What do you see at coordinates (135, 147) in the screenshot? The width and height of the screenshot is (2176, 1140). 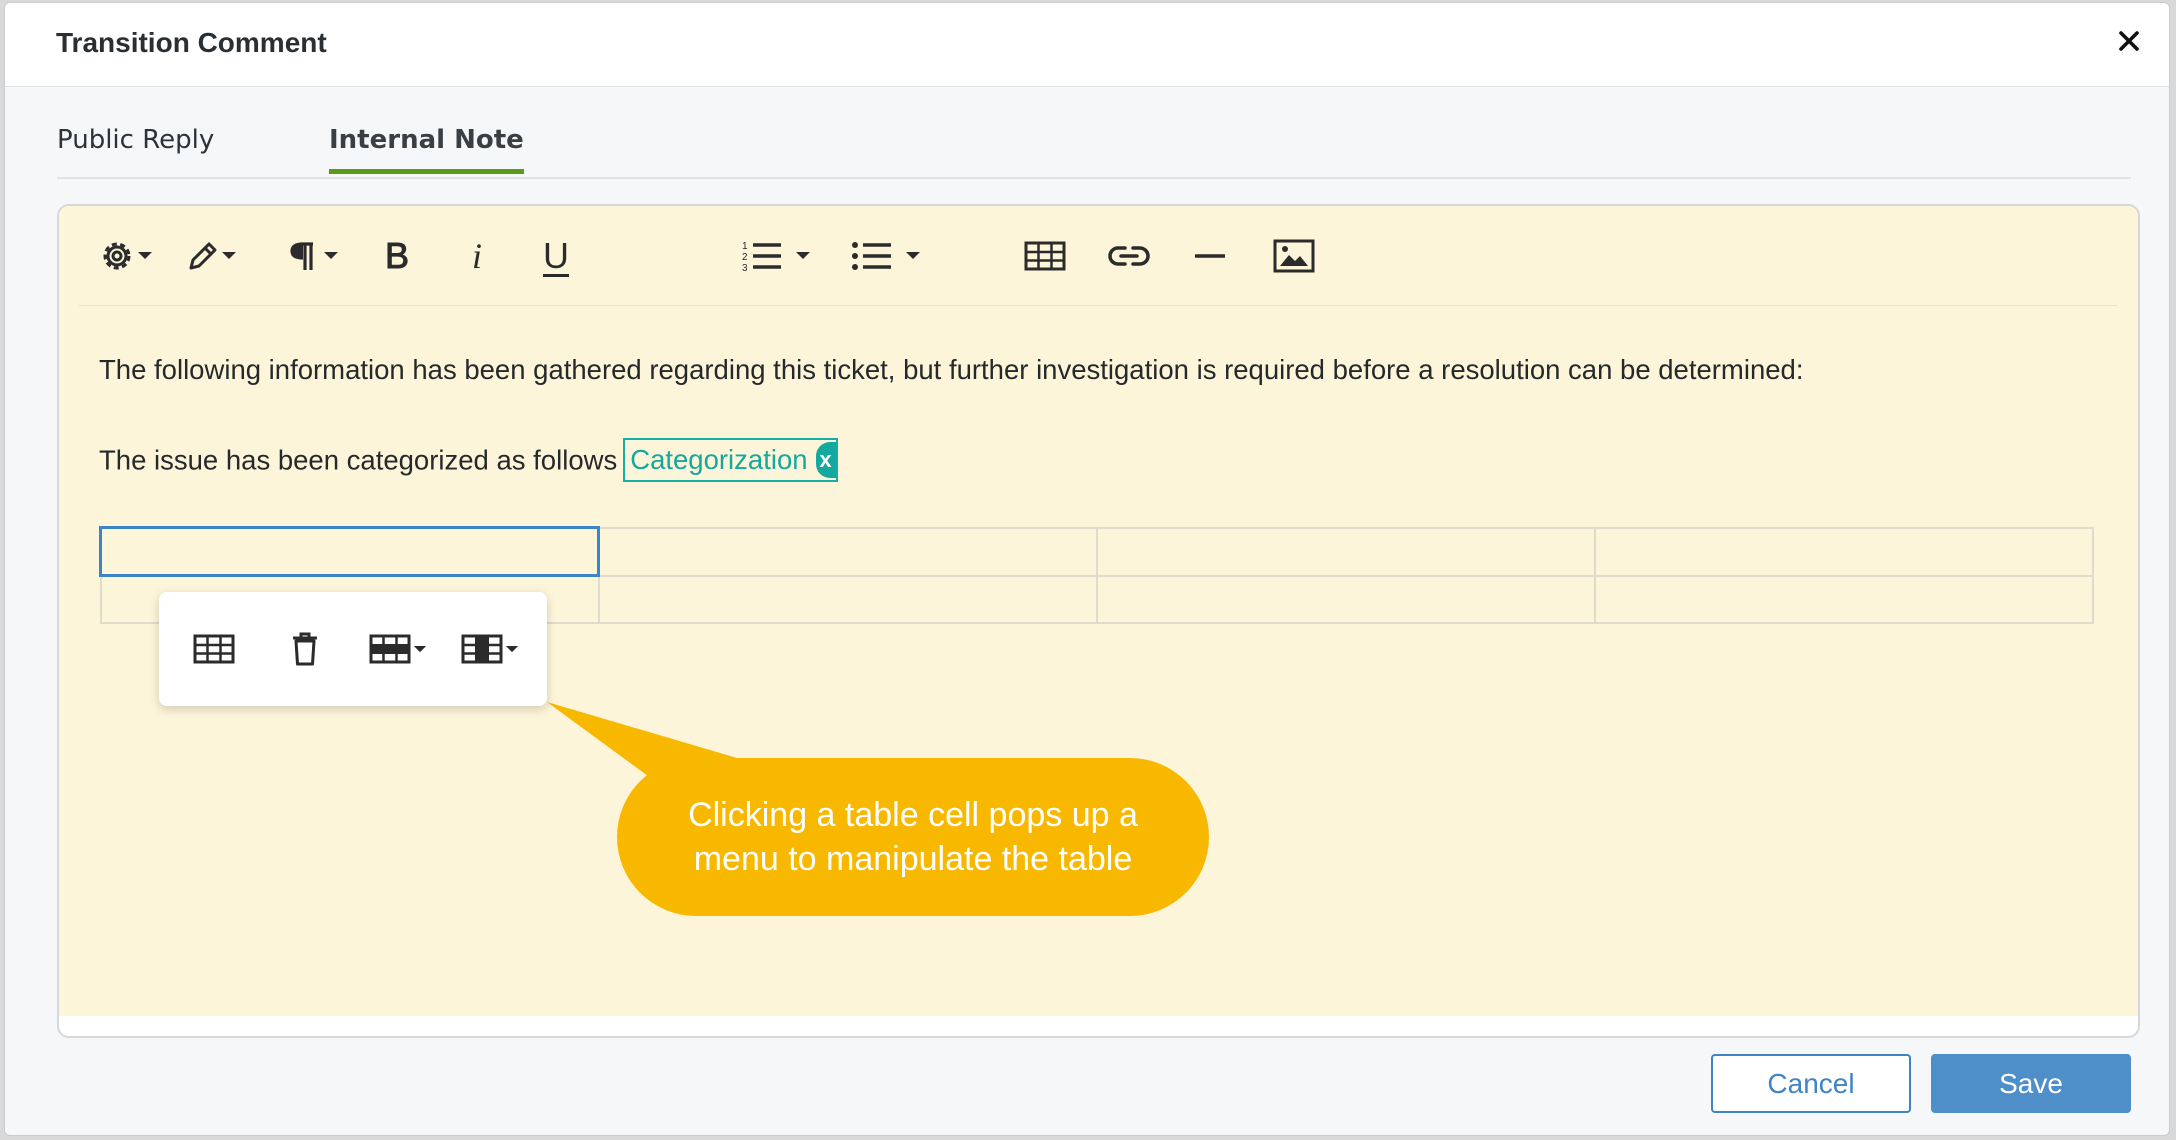 I see `tab-public-reply: Public Reply` at bounding box center [135, 147].